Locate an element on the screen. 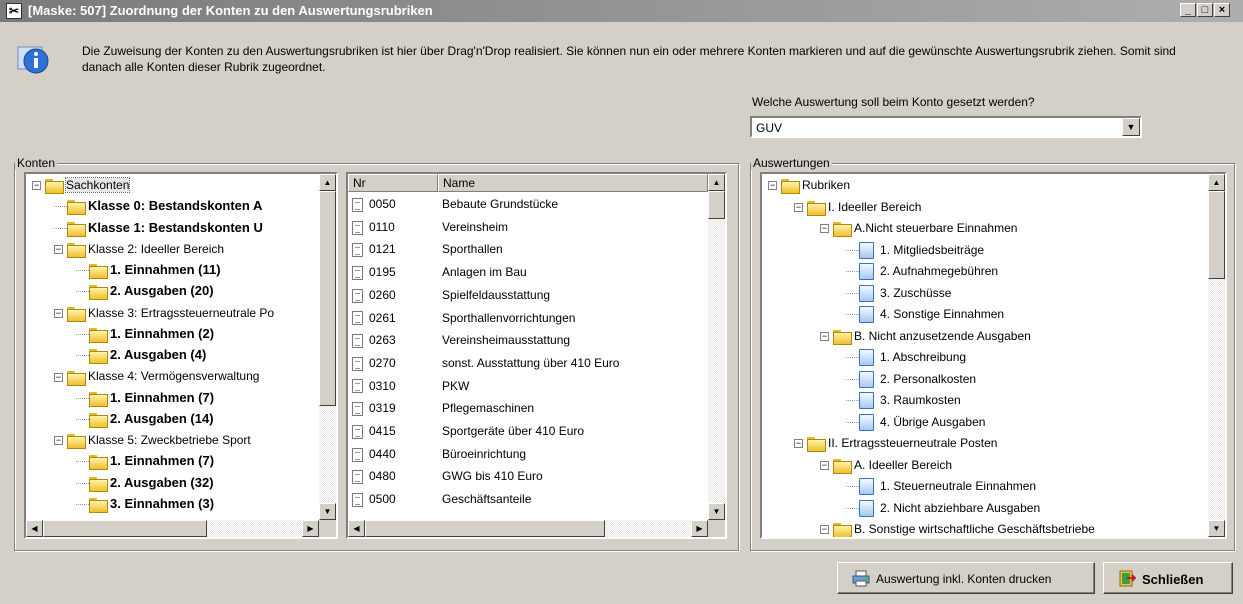  tree-item: 2. Ausgaben (20) is located at coordinates (145, 291).